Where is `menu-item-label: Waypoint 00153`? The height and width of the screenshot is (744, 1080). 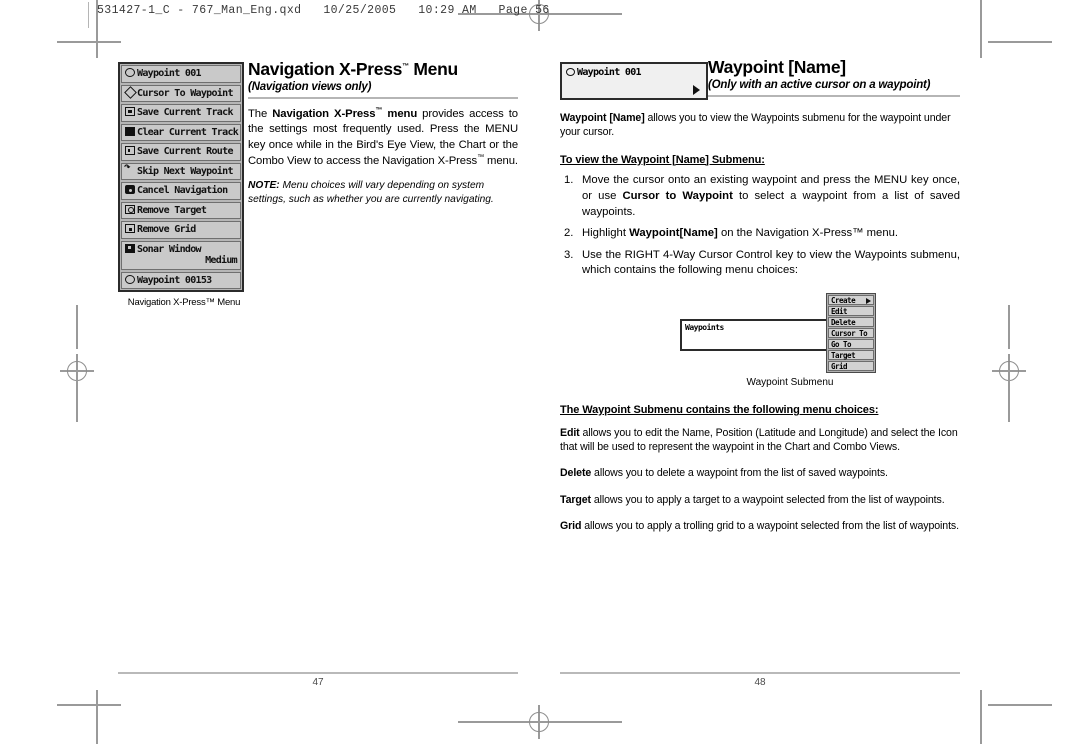 menu-item-label: Waypoint 00153 is located at coordinates (174, 280).